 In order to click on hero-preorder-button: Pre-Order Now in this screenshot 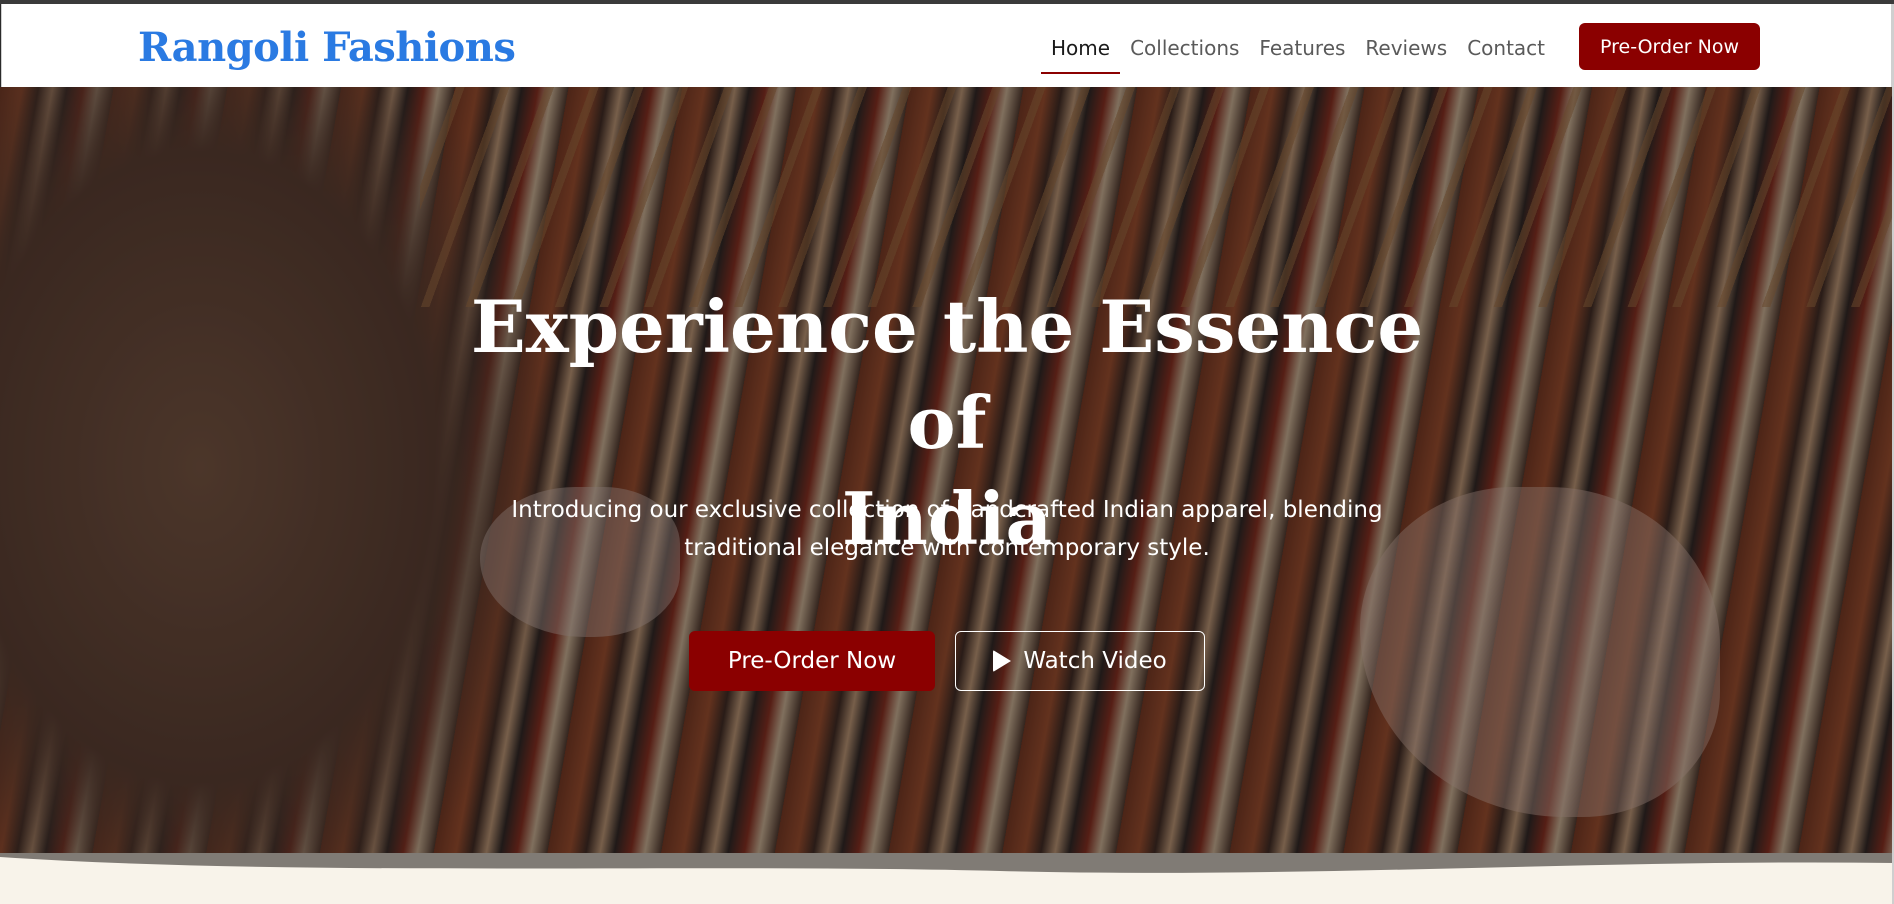, I will do `click(812, 661)`.